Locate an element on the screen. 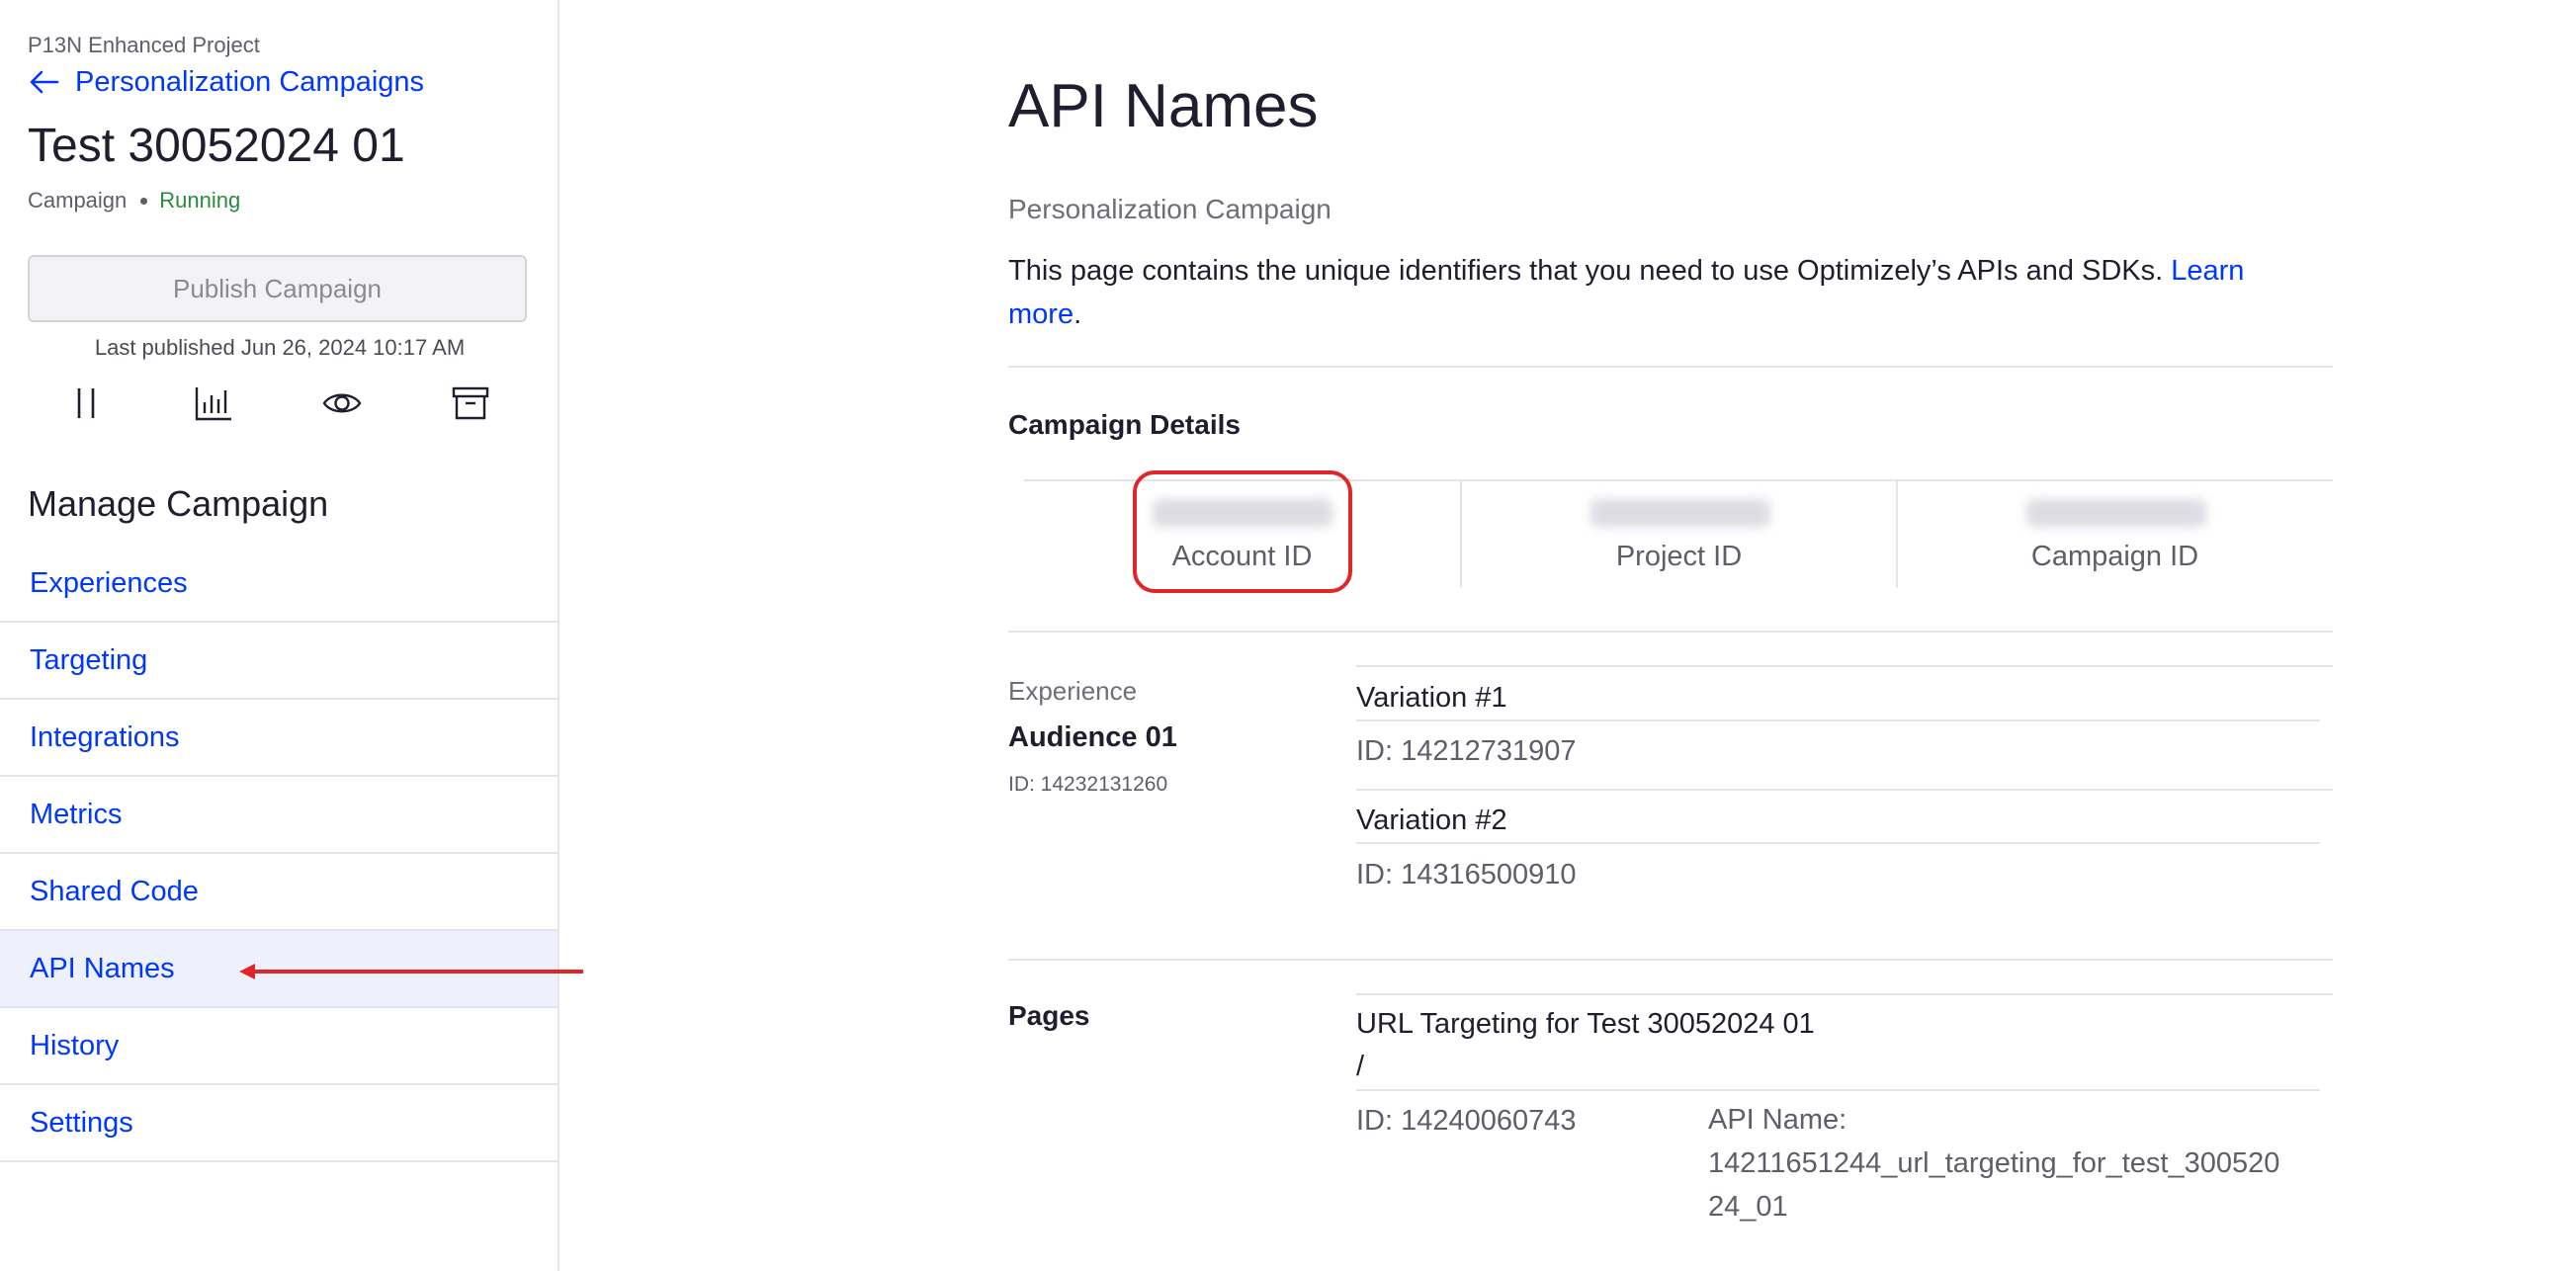  campaign-meta: Campaign Running is located at coordinates (134, 200).